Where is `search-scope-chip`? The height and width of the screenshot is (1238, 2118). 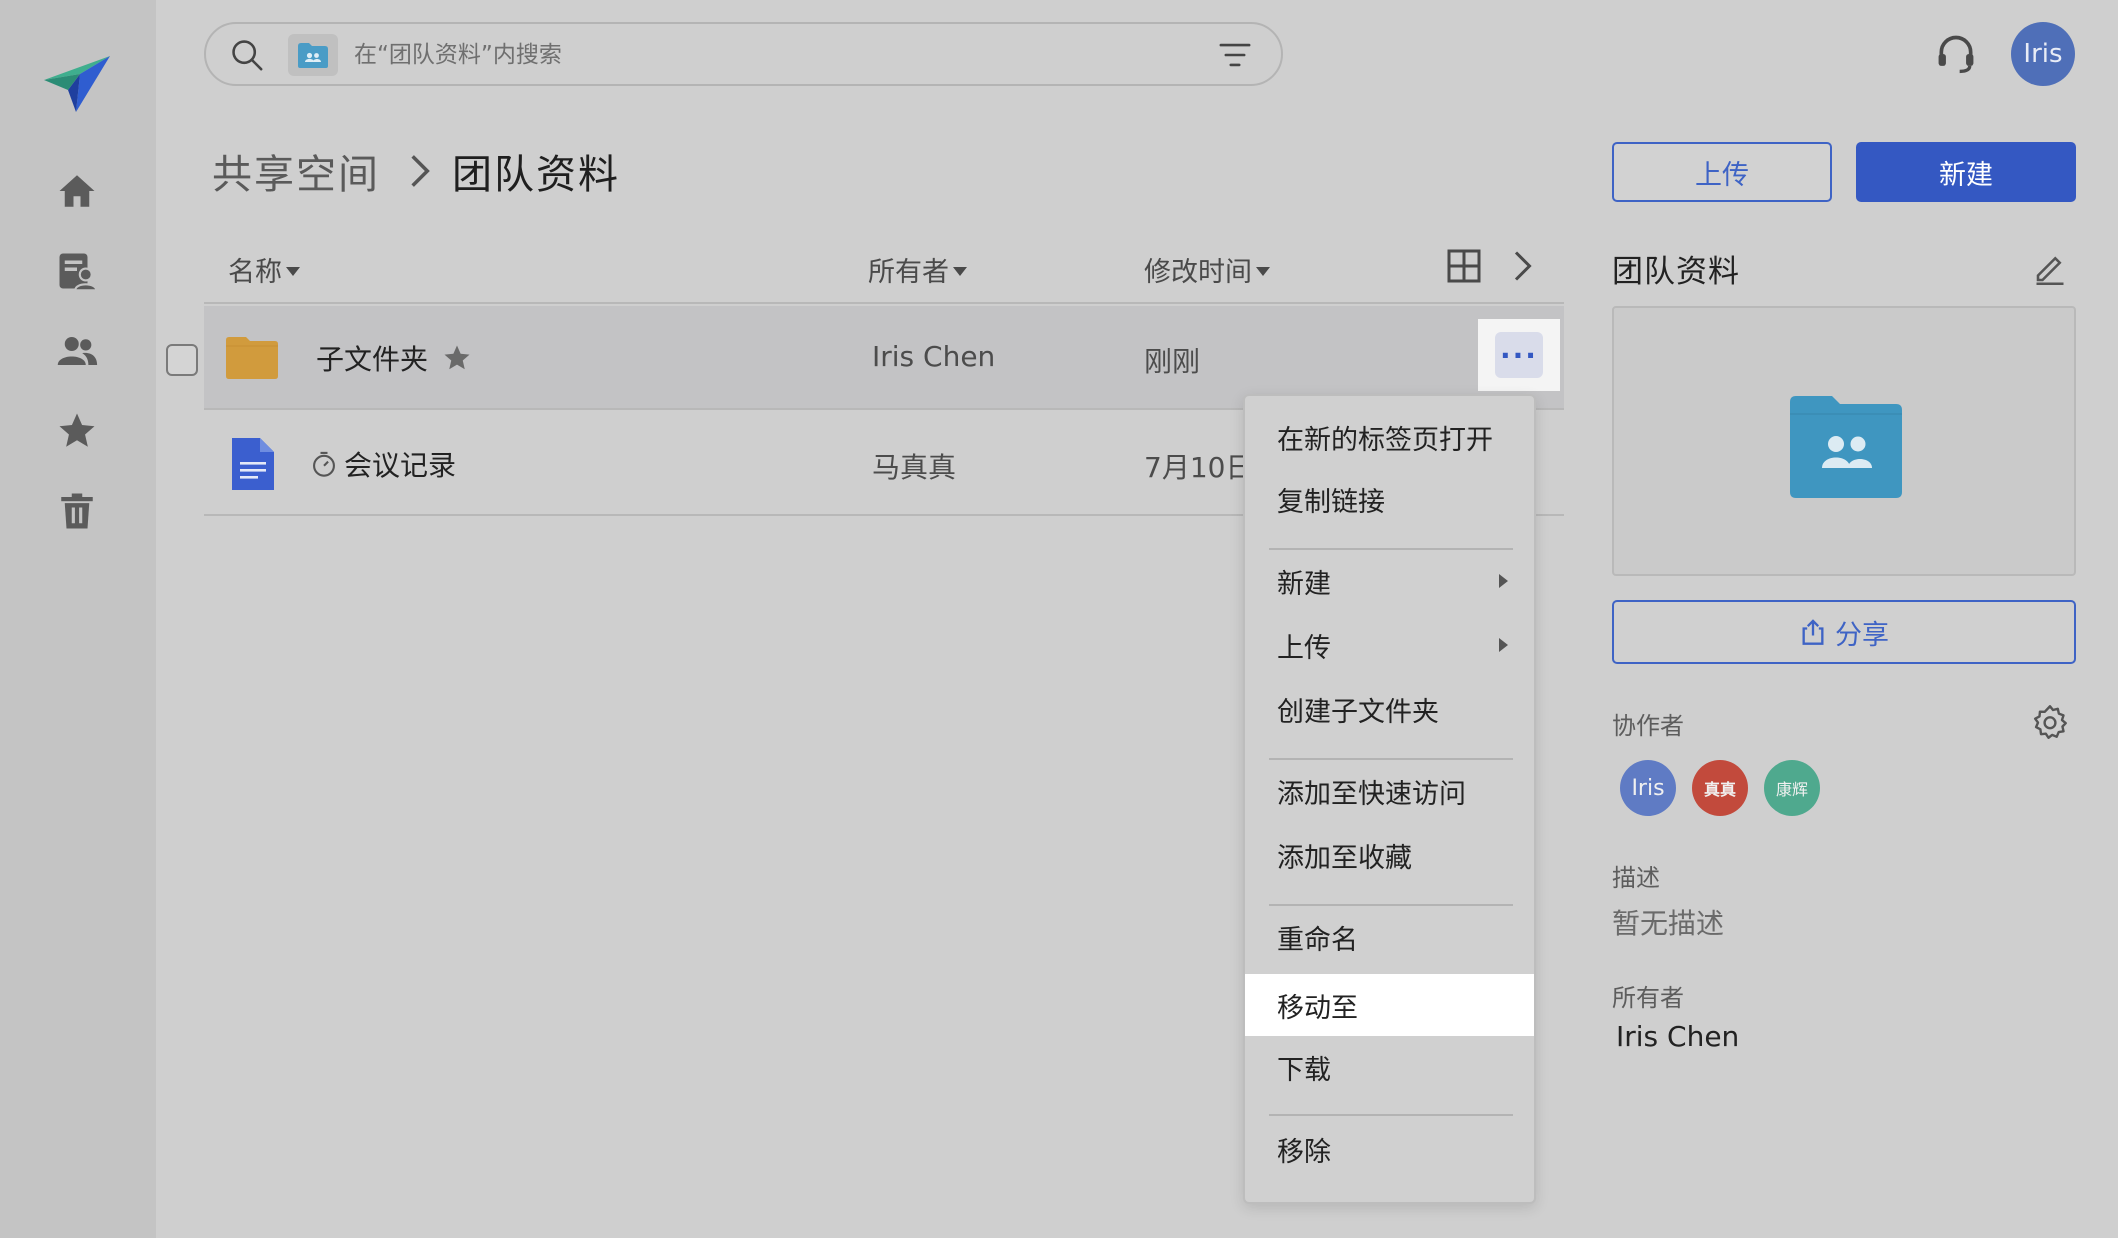 search-scope-chip is located at coordinates (313, 55).